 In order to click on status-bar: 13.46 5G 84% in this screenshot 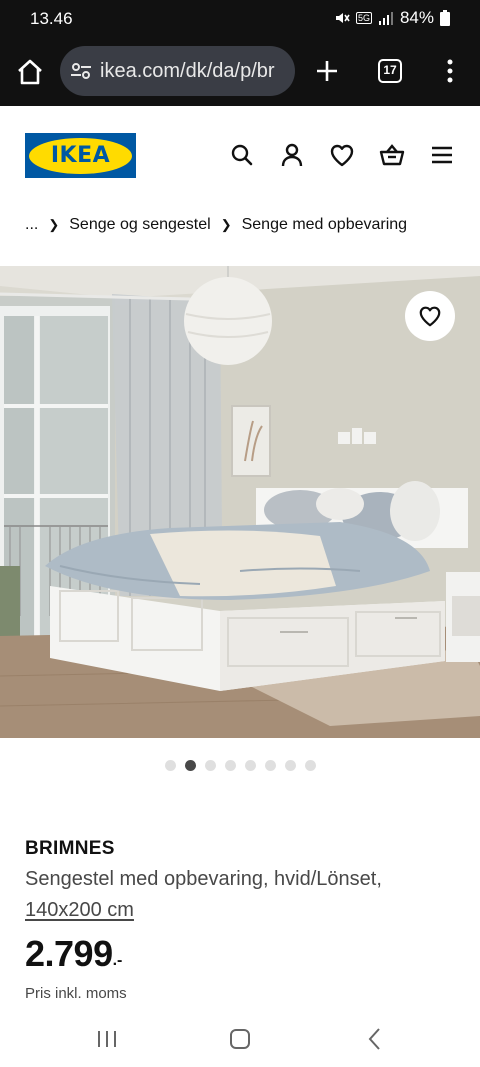, I will do `click(240, 18)`.